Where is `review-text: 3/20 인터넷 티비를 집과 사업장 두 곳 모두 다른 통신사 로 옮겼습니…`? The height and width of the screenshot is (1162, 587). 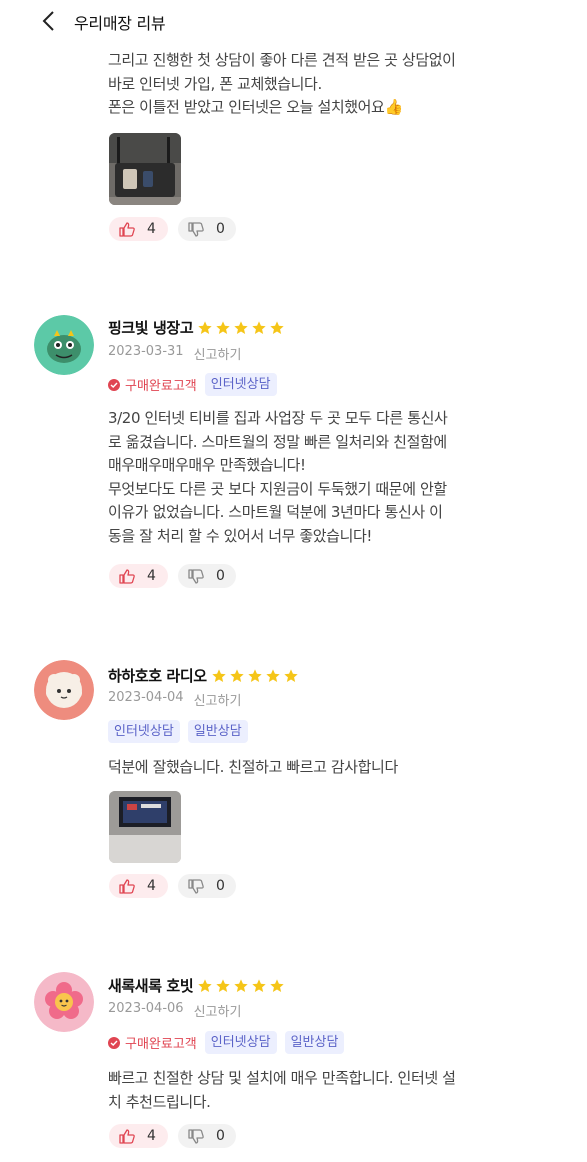 review-text: 3/20 인터넷 티비를 집과 사업장 두 곳 모두 다른 통신사 로 옮겼습니… is located at coordinates (278, 477).